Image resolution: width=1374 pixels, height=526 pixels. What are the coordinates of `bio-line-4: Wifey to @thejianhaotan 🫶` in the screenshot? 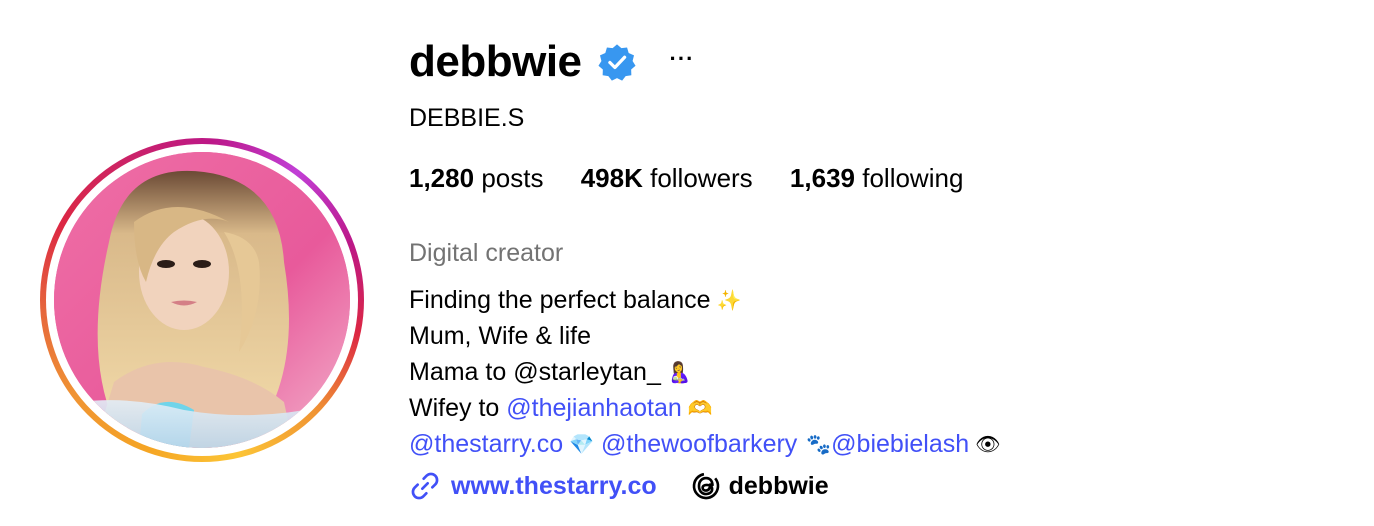 It's located at (705, 408).